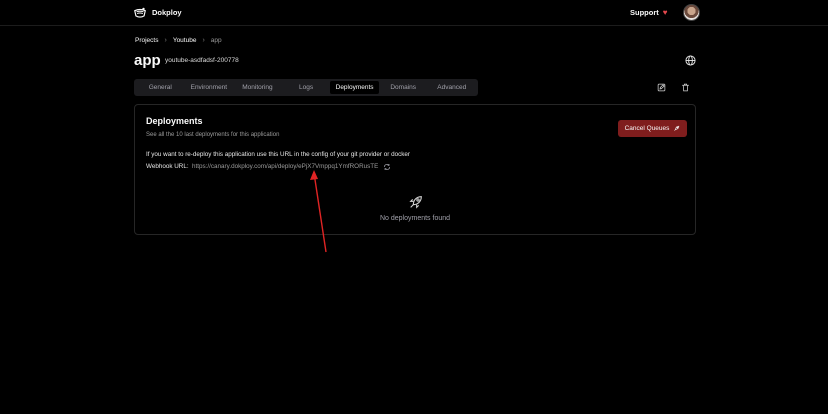  I want to click on top-bar: Dokploy Support ♥, so click(414, 13).